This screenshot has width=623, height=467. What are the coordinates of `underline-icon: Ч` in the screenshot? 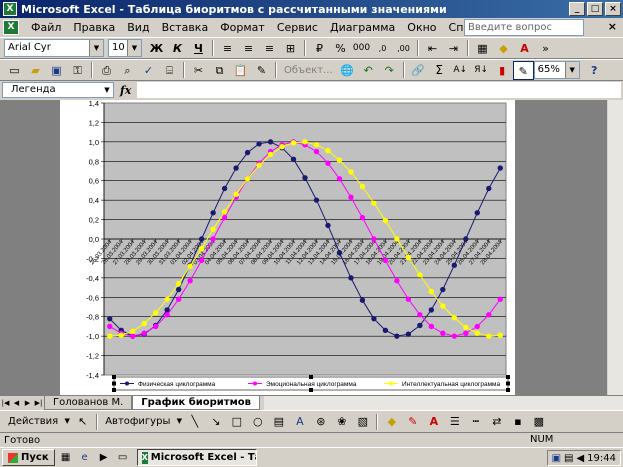 It's located at (198, 48).